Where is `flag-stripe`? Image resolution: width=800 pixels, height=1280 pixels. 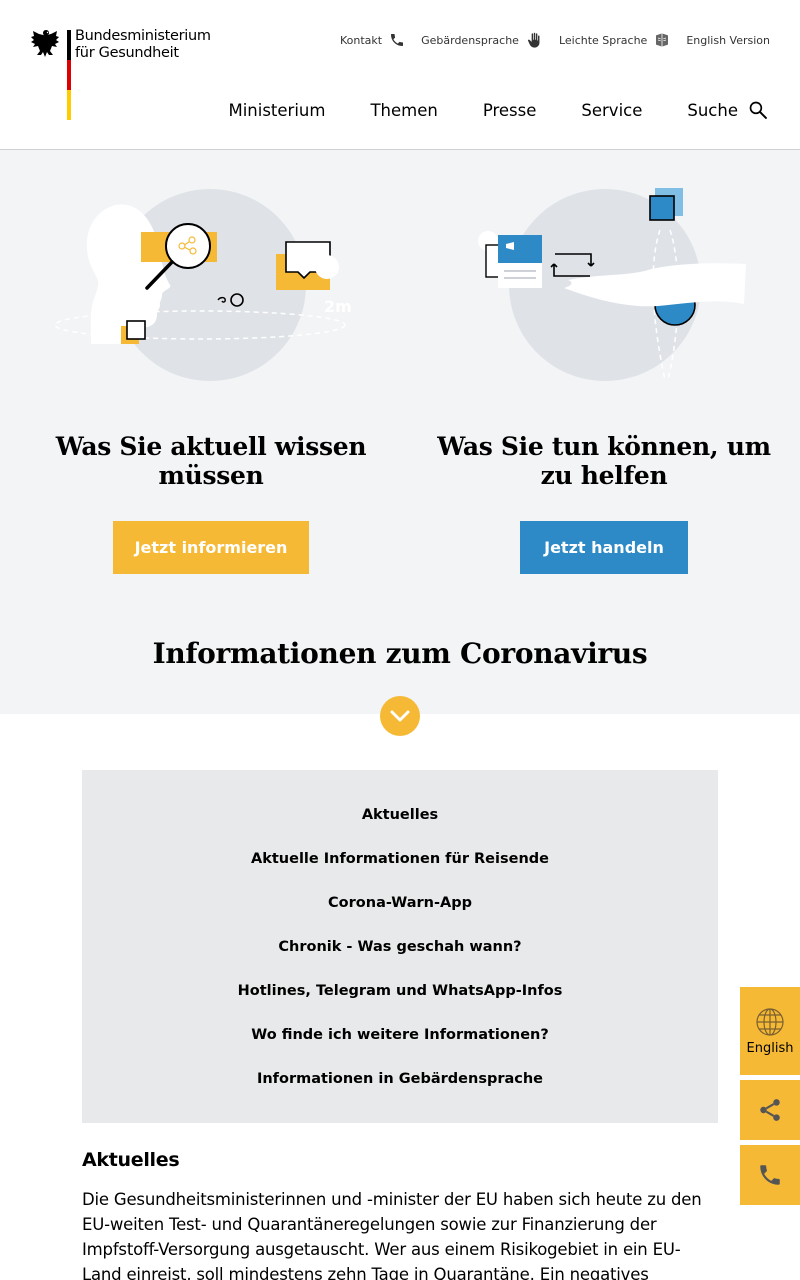 flag-stripe is located at coordinates (69, 75).